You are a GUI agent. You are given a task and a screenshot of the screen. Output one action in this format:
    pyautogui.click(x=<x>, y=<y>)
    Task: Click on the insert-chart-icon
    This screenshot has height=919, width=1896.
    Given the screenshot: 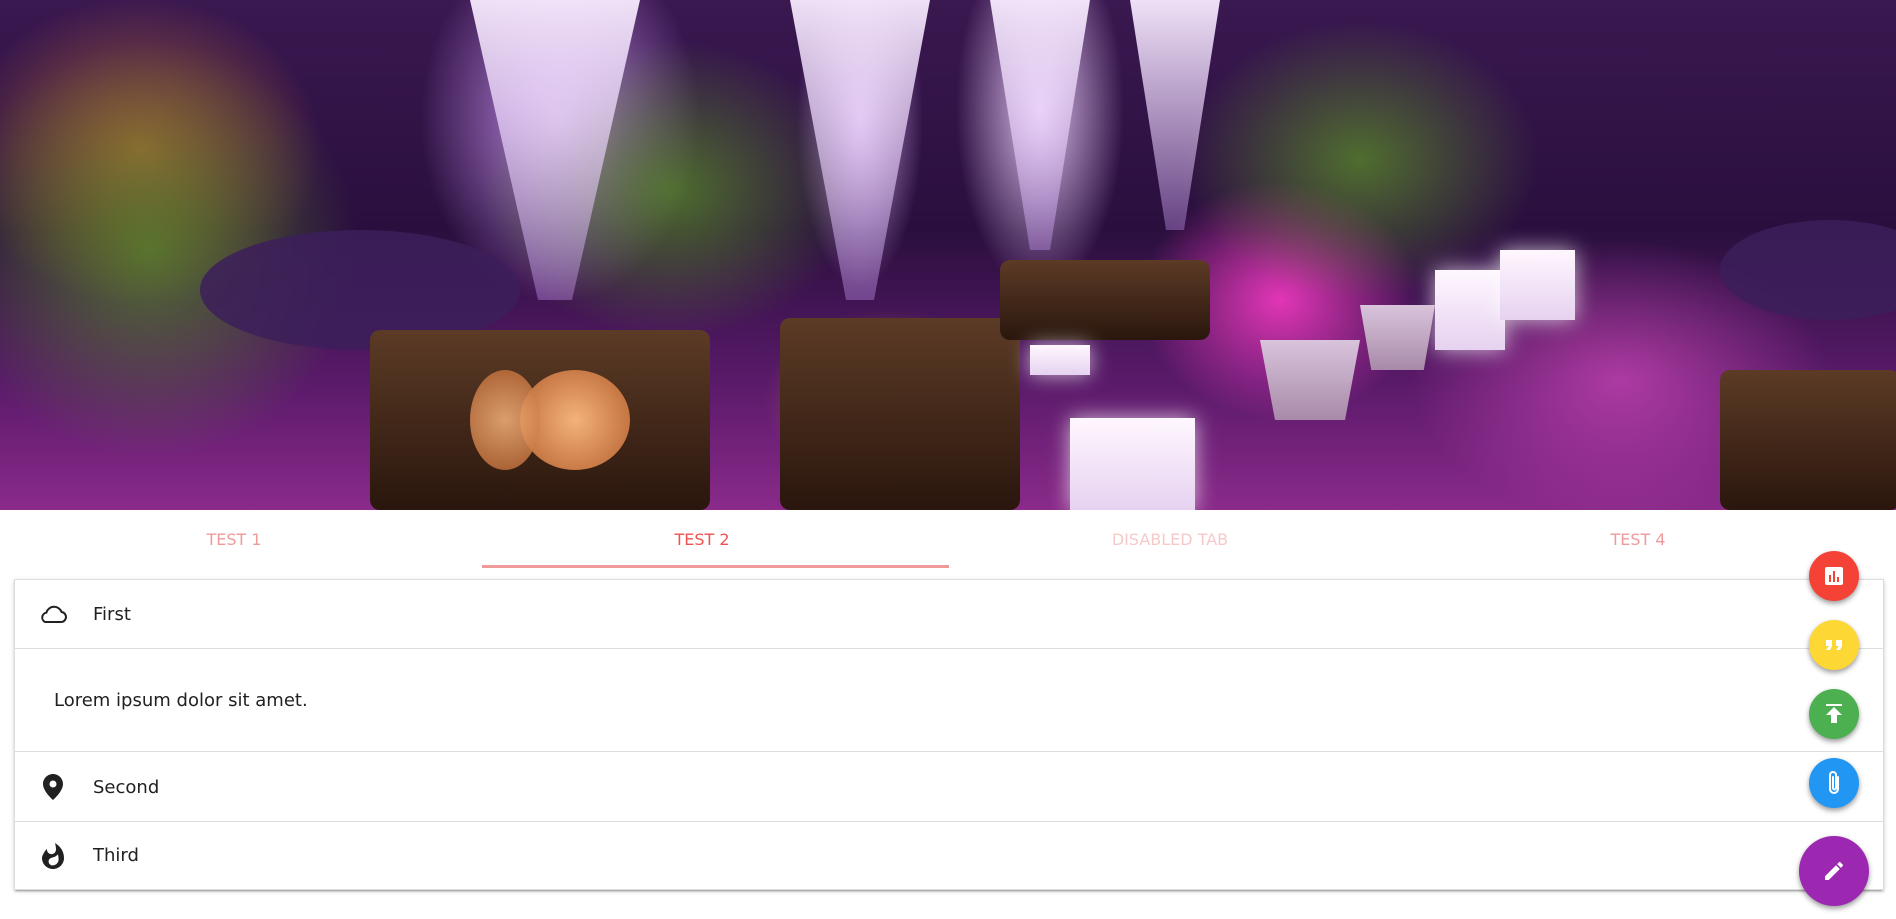 What is the action you would take?
    pyautogui.click(x=1834, y=576)
    